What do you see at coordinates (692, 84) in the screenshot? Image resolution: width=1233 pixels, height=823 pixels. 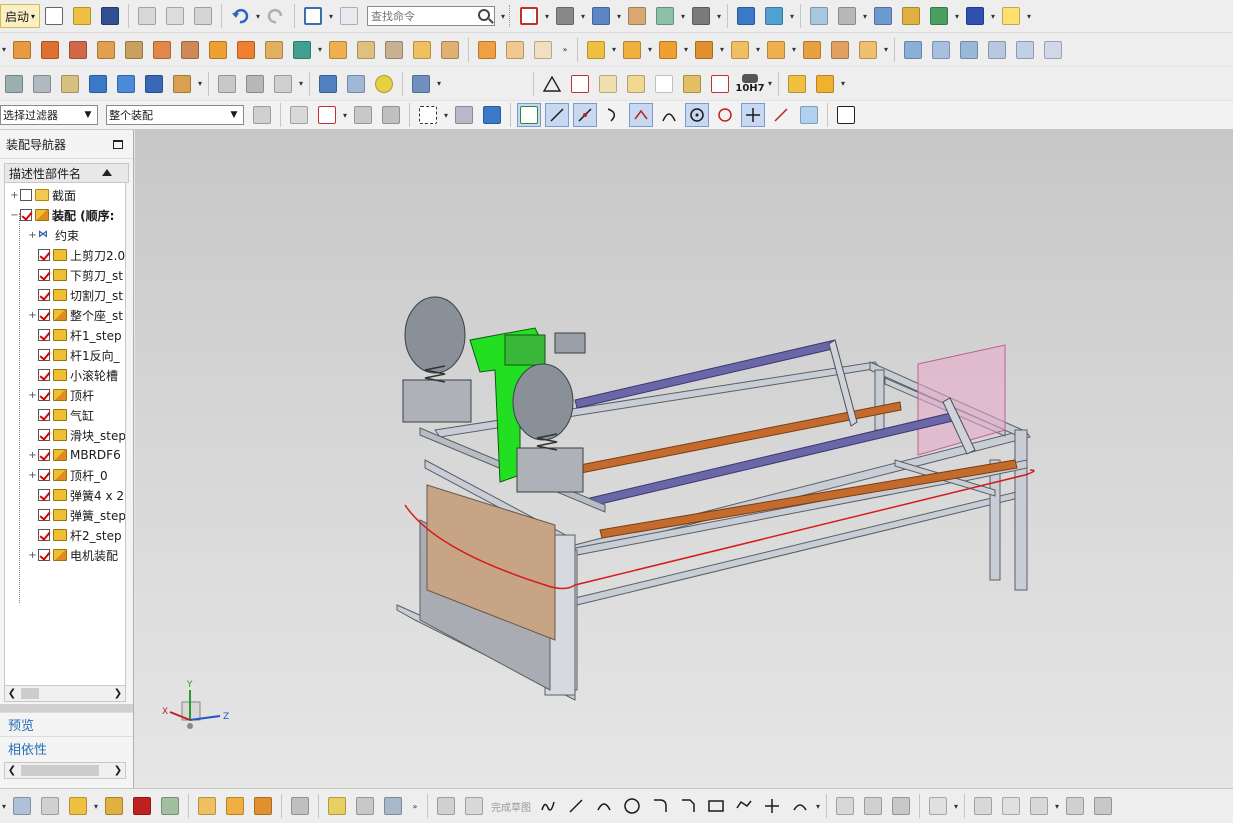 I see `brush-icon` at bounding box center [692, 84].